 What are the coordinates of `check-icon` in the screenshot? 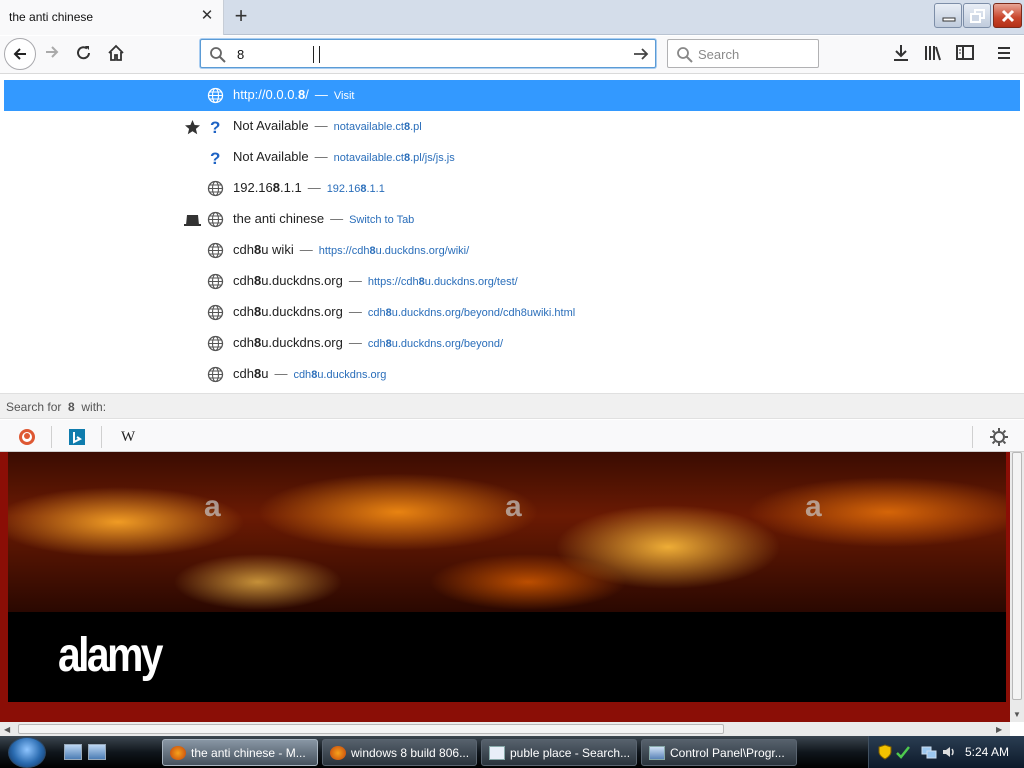 It's located at (903, 752).